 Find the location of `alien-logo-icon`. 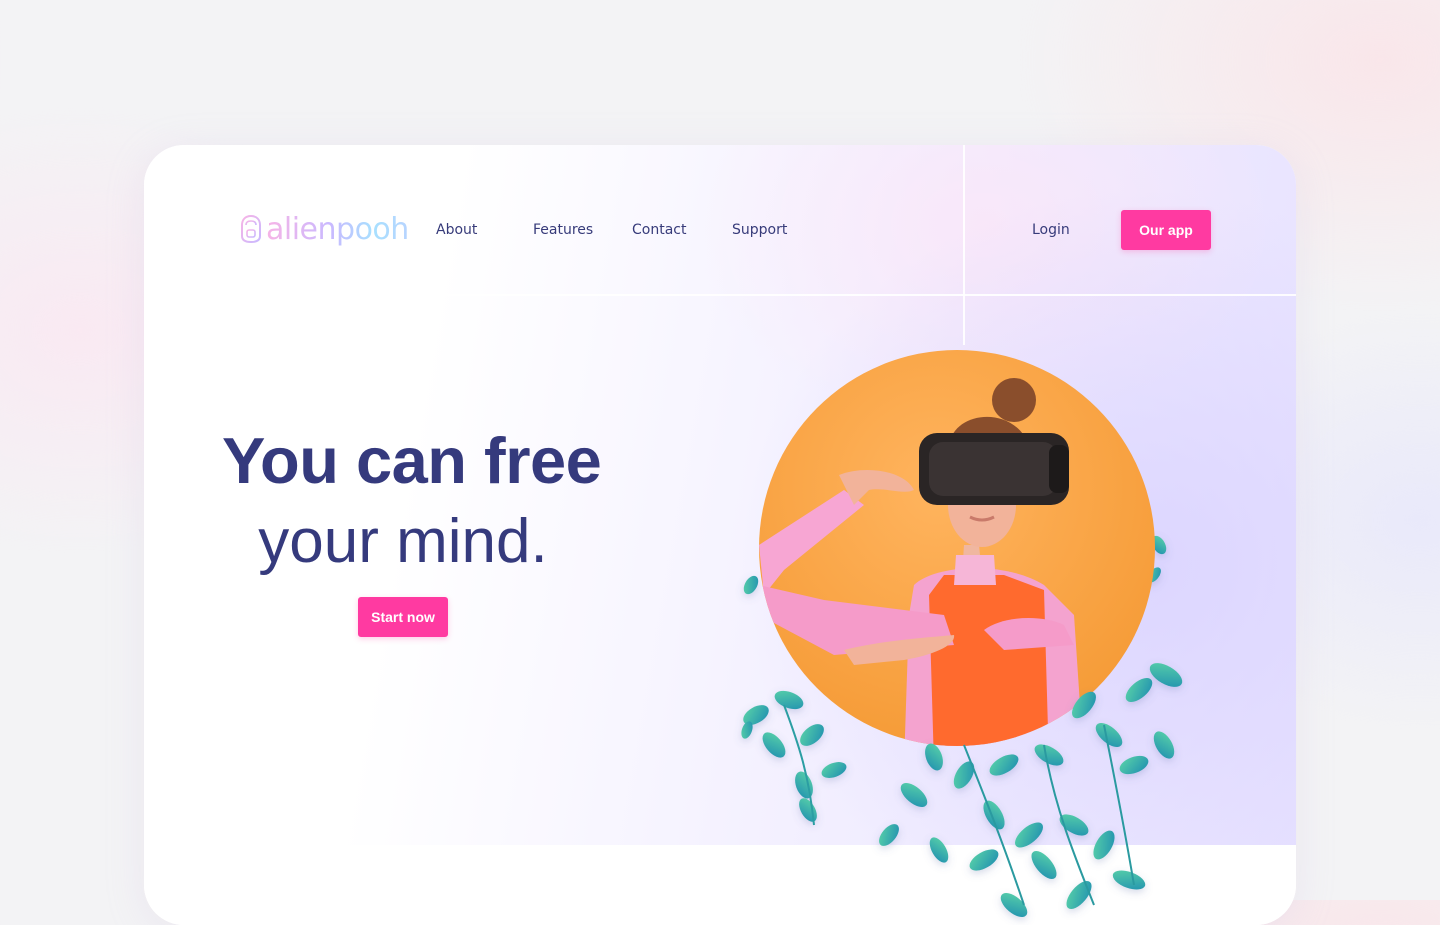

alien-logo-icon is located at coordinates (251, 229).